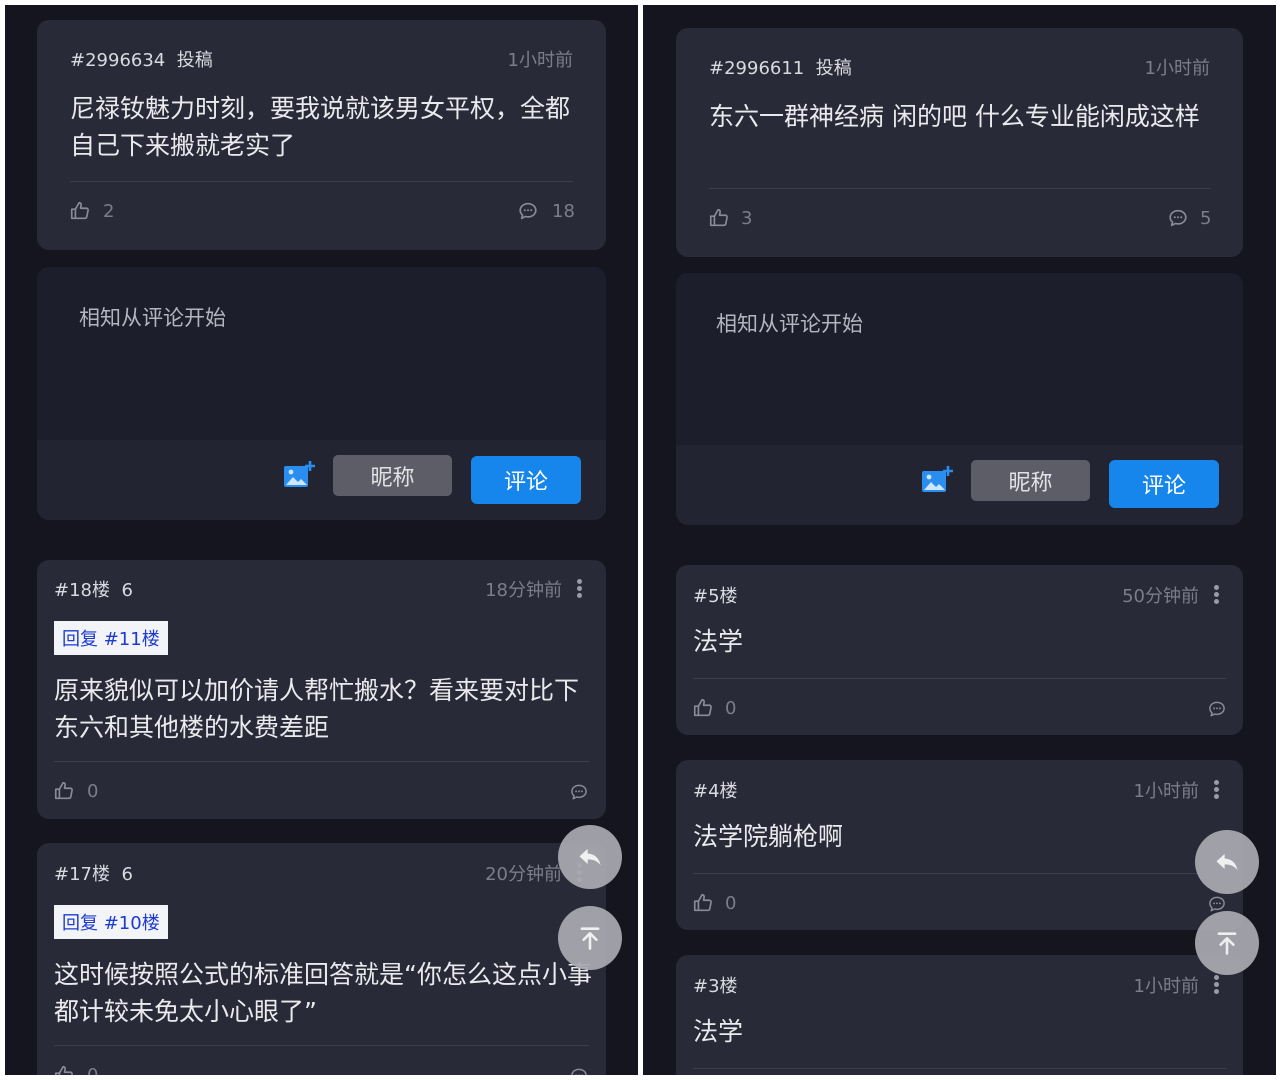  I want to click on floor-number: #17楼 6, so click(93, 874).